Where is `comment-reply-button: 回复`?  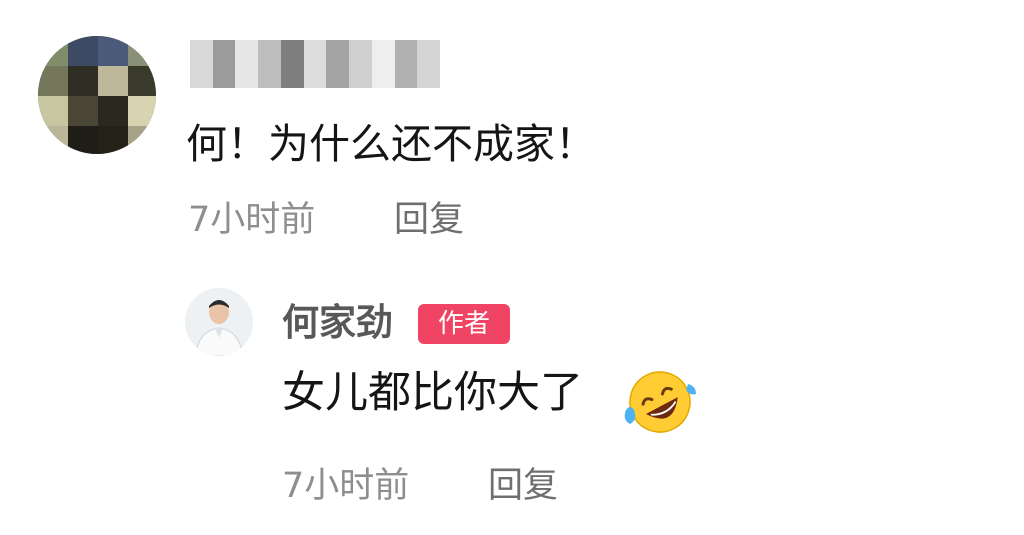 comment-reply-button: 回复 is located at coordinates (429, 220).